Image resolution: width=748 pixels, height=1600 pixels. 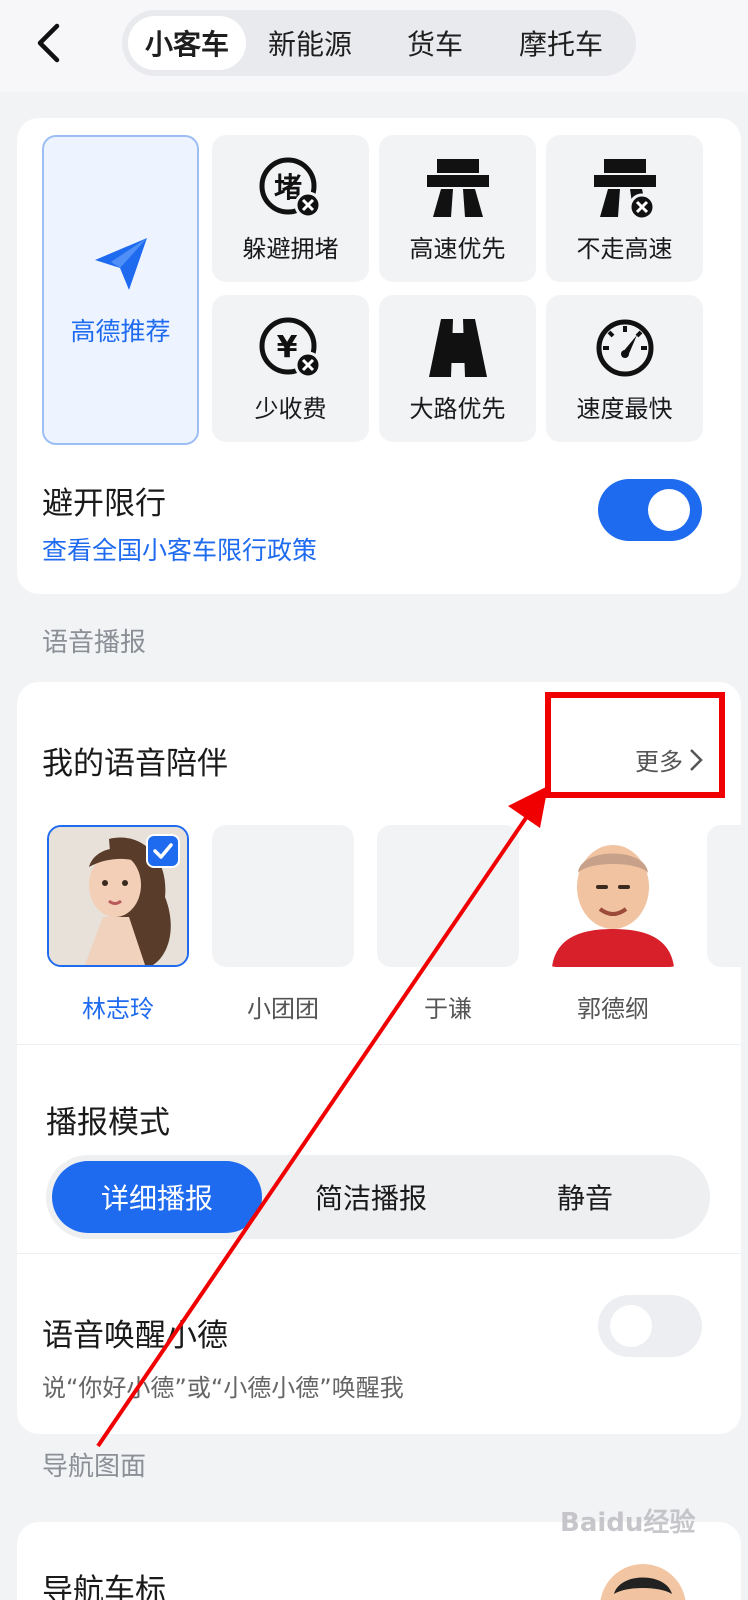 What do you see at coordinates (457, 348) in the screenshot?
I see `main-road-icon` at bounding box center [457, 348].